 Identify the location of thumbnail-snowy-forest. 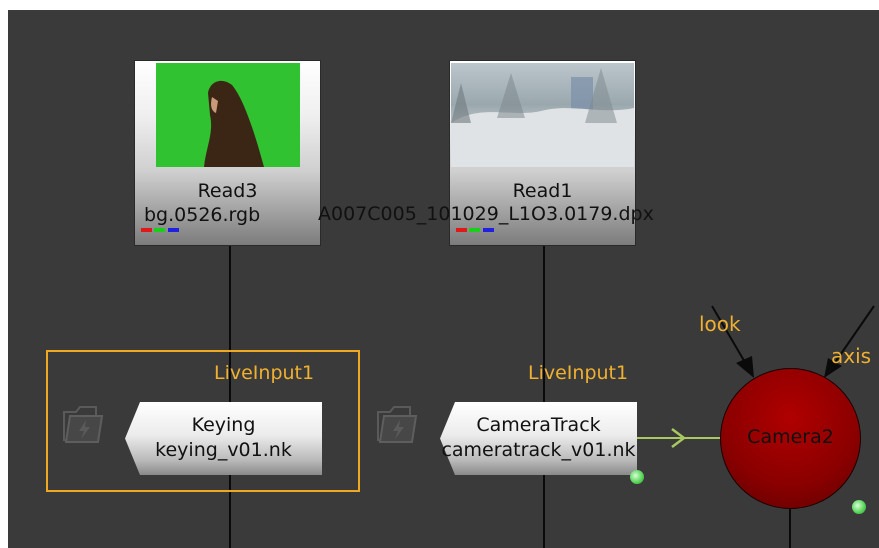
(542, 115).